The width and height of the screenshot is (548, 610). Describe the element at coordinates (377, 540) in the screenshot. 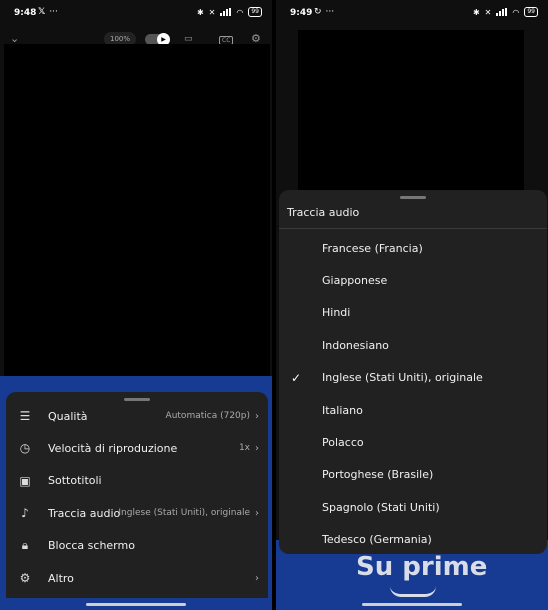

I see `audio-option-label: Tedesco (Germania)` at that location.